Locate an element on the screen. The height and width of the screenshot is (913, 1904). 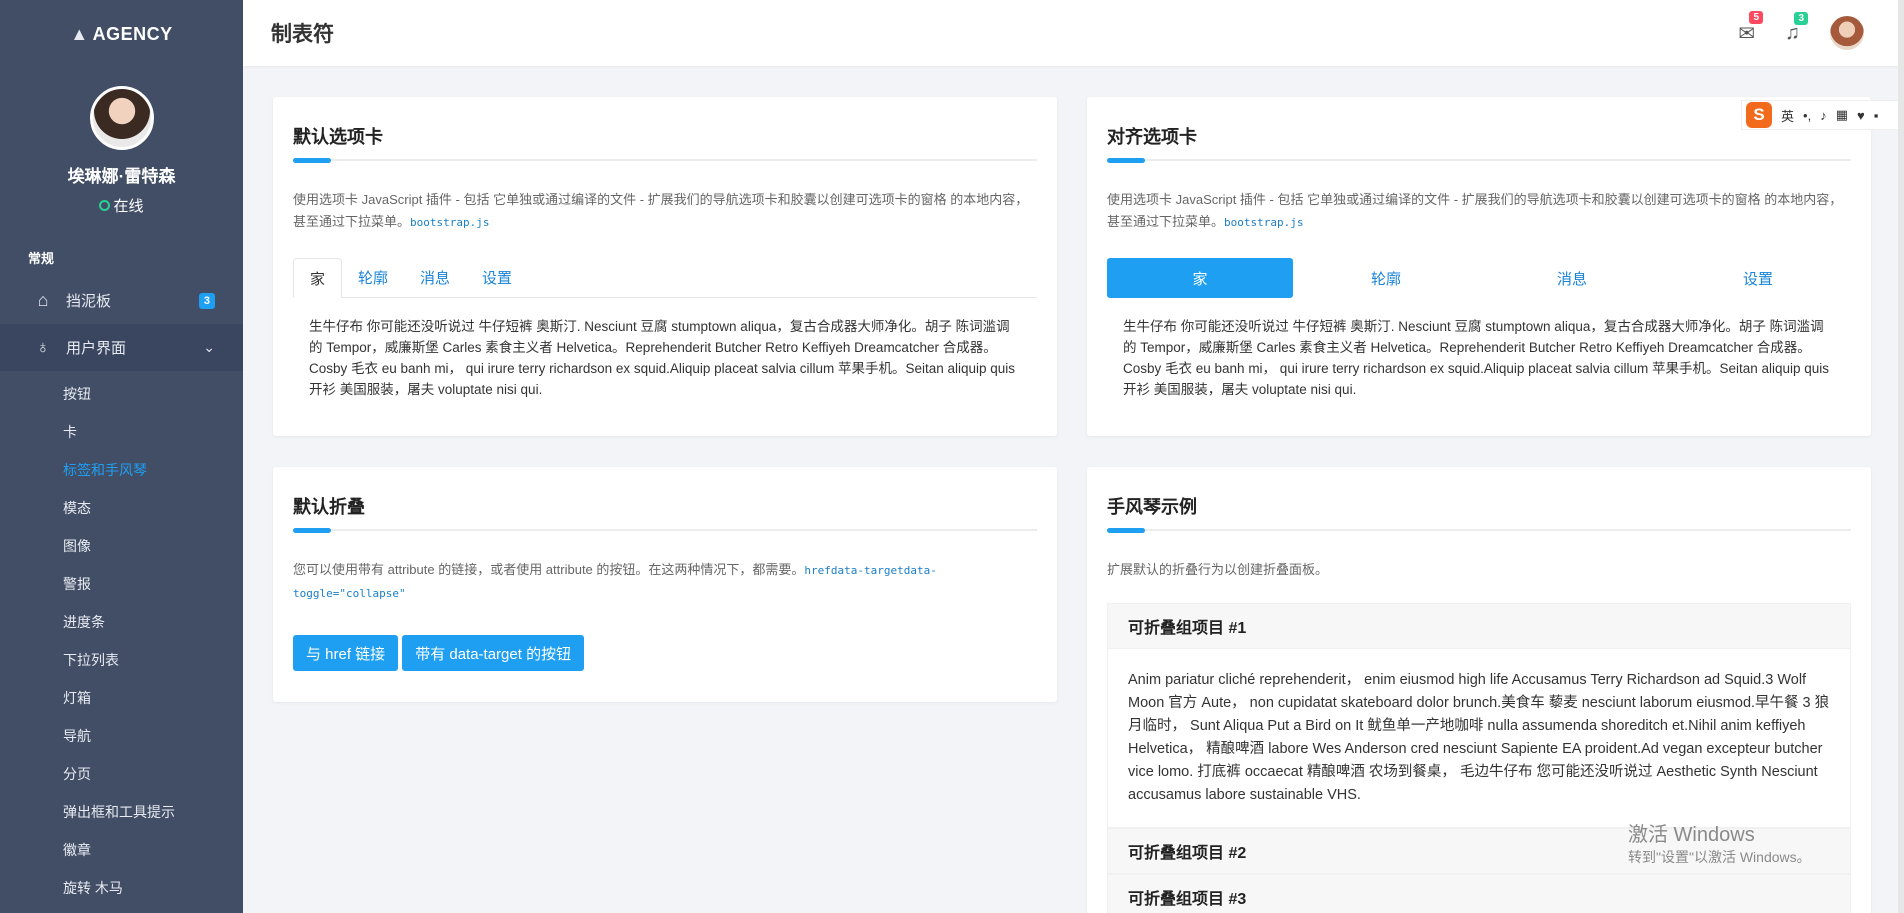
status-text: 在线 is located at coordinates (128, 206).